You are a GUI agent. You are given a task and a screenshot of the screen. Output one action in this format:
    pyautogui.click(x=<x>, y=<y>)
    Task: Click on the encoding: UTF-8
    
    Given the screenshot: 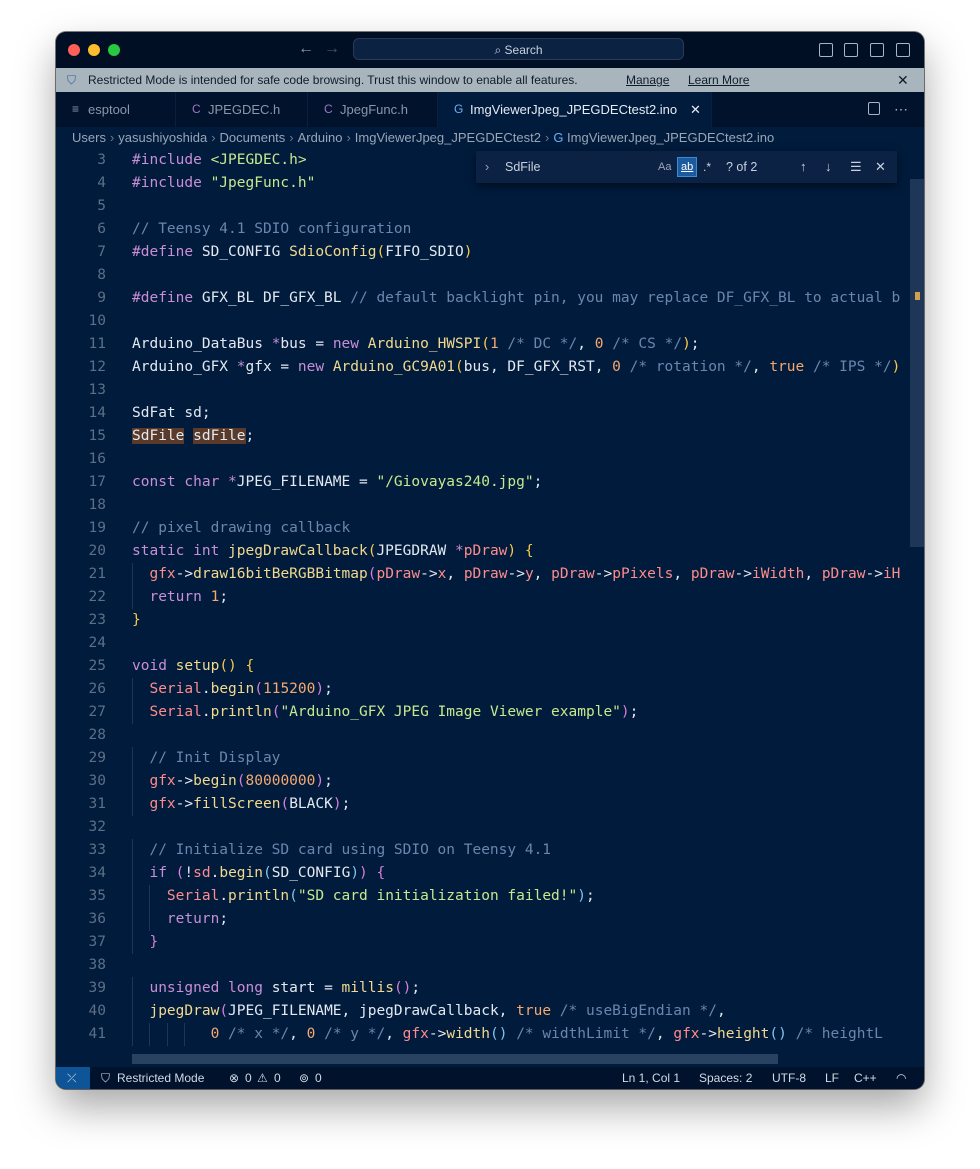 What is the action you would take?
    pyautogui.click(x=789, y=1078)
    